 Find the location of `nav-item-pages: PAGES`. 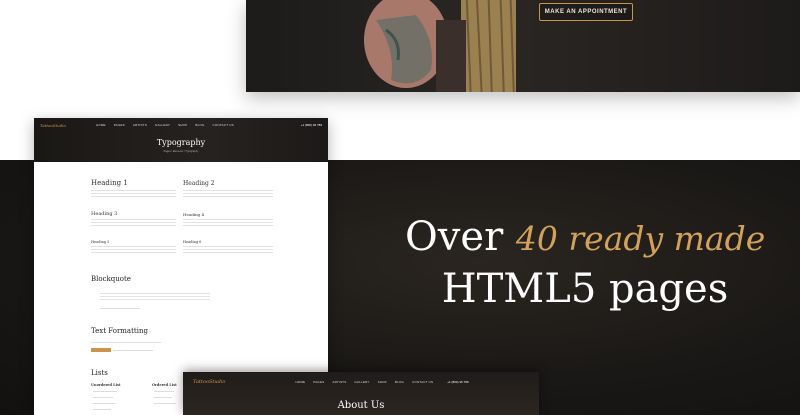

nav-item-pages: PAGES is located at coordinates (119, 125).